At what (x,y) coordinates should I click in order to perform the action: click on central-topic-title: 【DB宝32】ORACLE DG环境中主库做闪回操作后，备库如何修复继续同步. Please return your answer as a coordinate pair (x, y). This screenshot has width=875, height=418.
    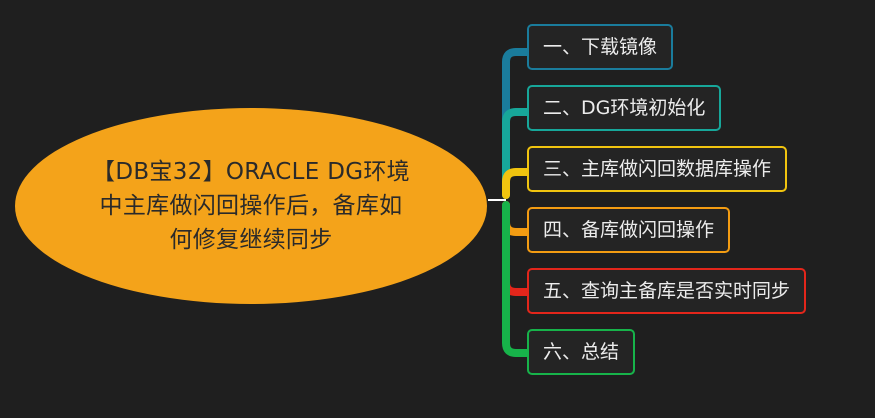
    Looking at the image, I should click on (251, 206).